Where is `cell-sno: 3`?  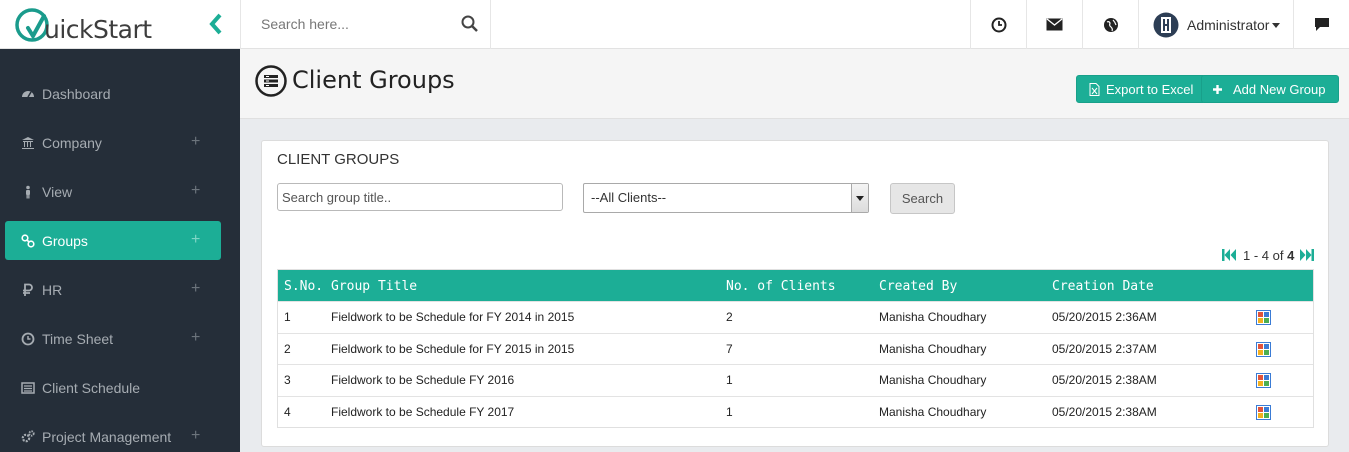 cell-sno: 3 is located at coordinates (287, 380).